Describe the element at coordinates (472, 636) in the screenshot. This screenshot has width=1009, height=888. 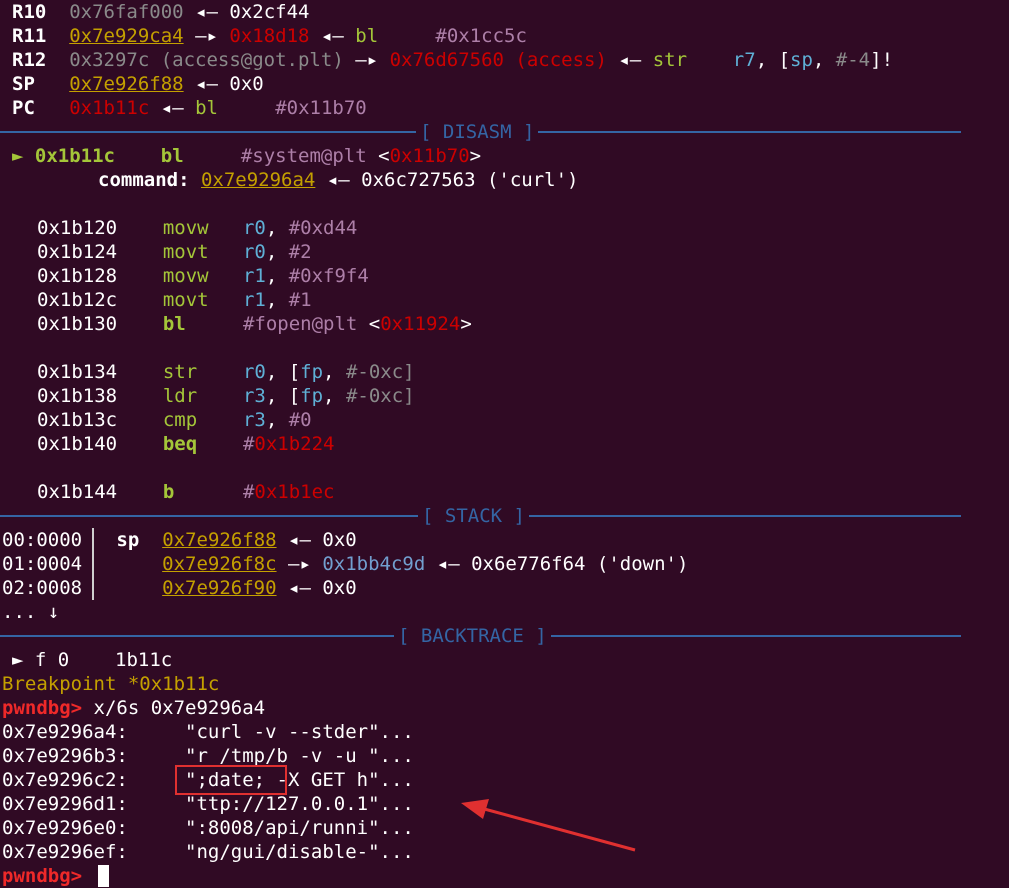
I see `backtrace-section-title: [ BACKTRACE ]` at that location.